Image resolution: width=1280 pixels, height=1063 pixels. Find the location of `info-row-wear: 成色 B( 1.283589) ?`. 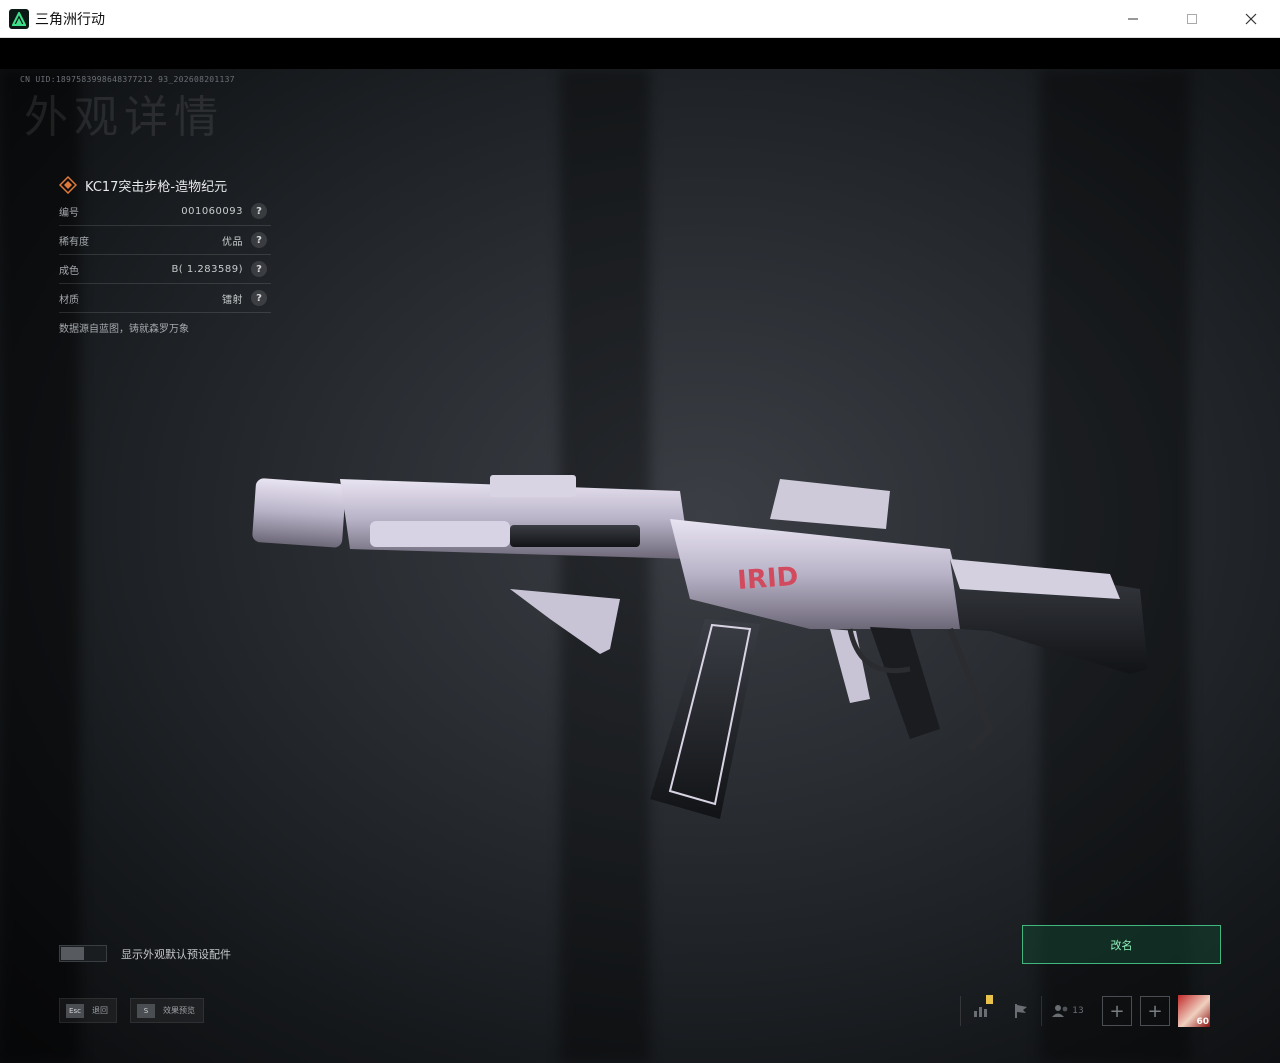

info-row-wear: 成色 B( 1.283589) ? is located at coordinates (165, 269).